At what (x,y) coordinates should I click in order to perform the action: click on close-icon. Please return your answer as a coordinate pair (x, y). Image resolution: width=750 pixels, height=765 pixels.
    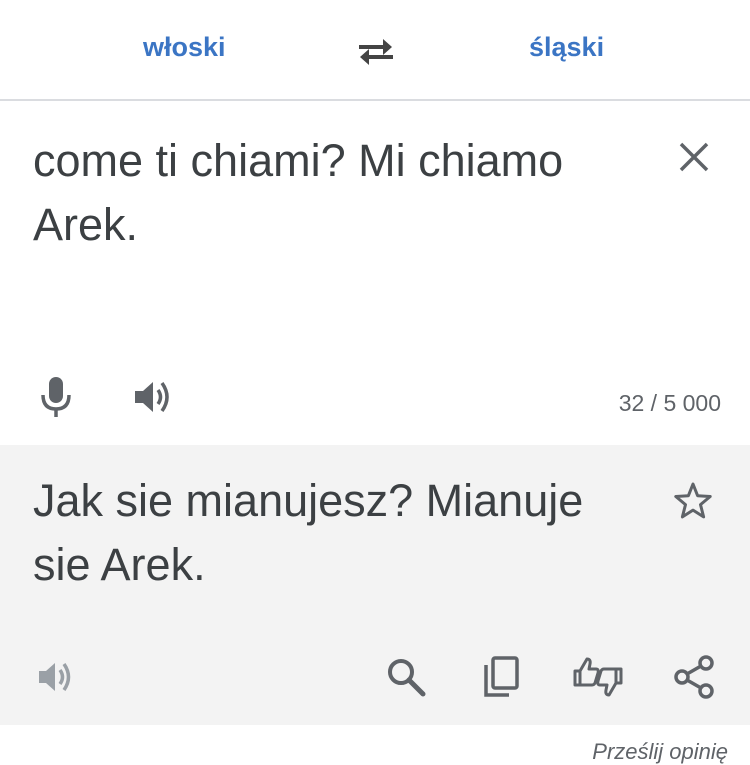
    Looking at the image, I should click on (694, 157).